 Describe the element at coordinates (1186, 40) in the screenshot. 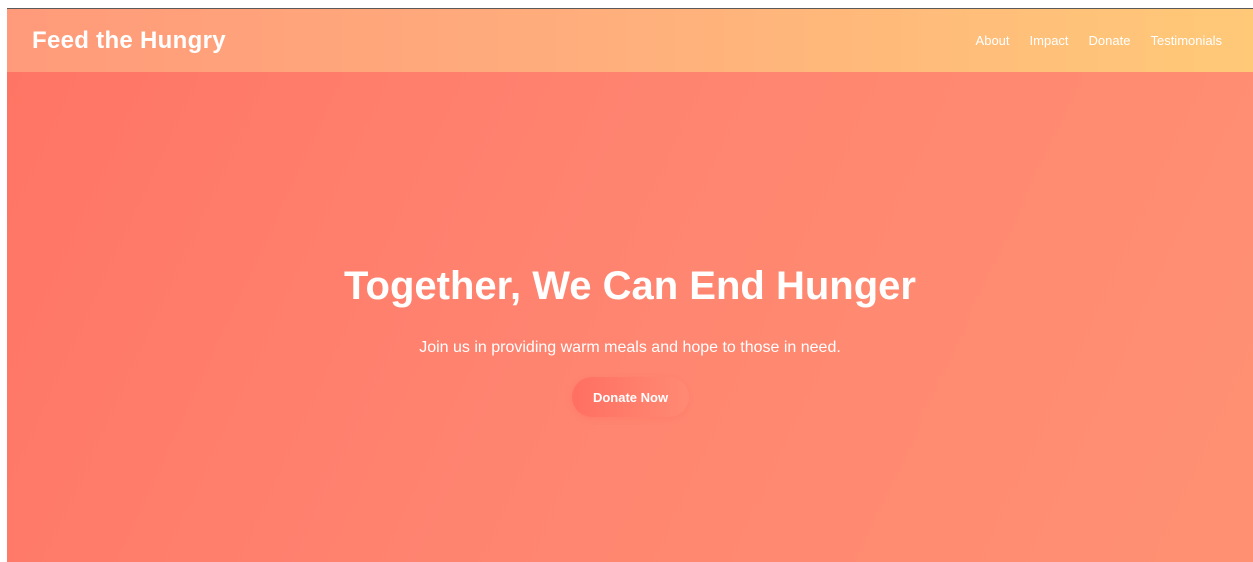

I see `nav-link-testimonials: Testimonials` at that location.